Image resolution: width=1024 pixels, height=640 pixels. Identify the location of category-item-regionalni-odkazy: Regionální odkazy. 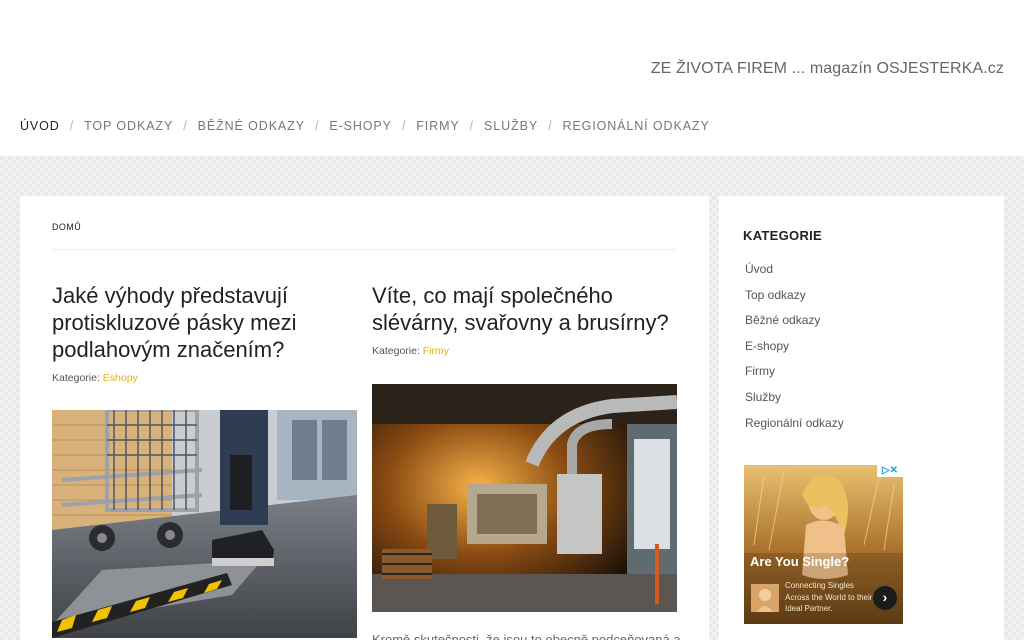
(794, 429).